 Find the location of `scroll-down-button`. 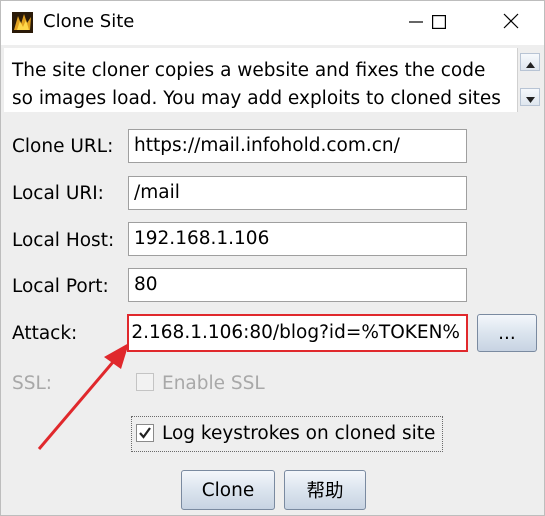

scroll-down-button is located at coordinates (530, 97).